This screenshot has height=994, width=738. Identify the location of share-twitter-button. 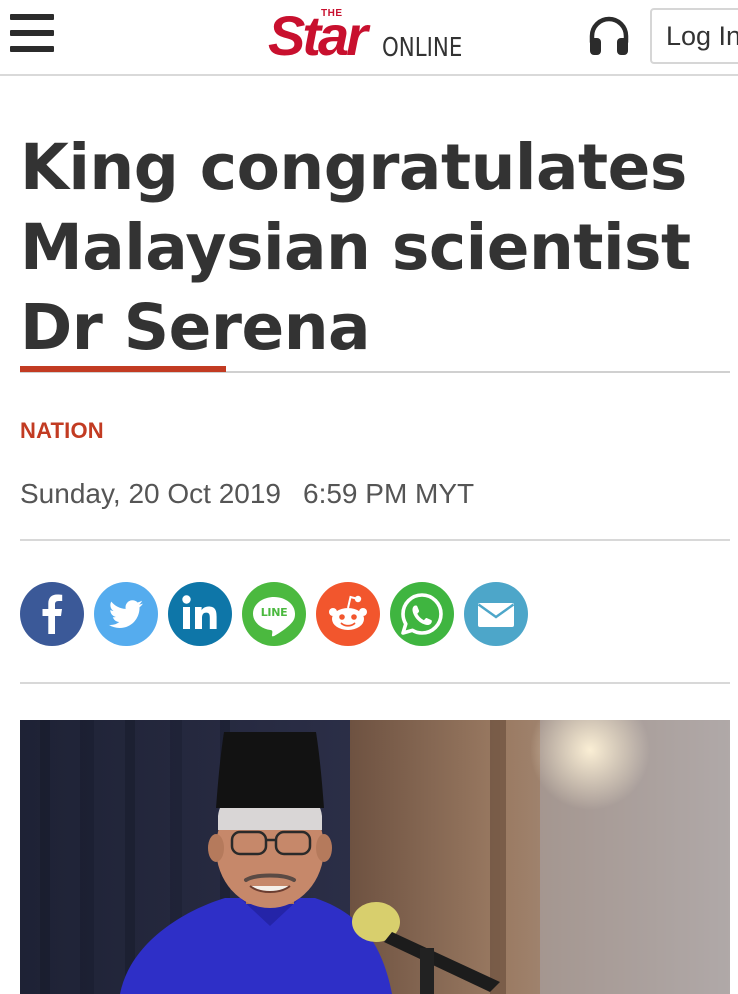
(126, 614).